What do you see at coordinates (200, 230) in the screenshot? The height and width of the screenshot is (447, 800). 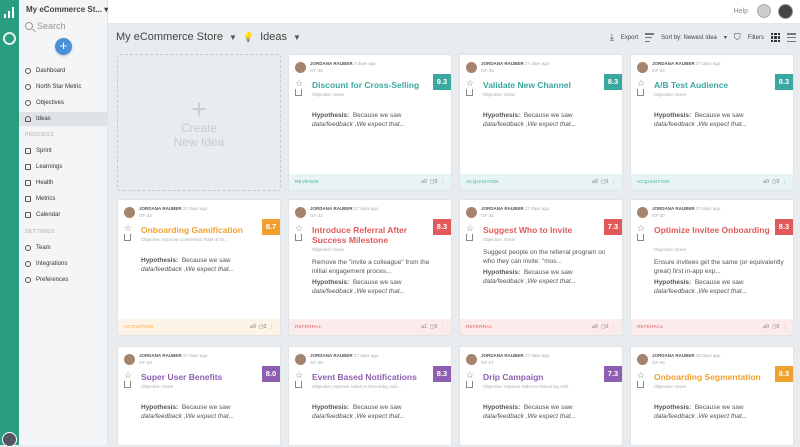 I see `card-title: Onboarding Gamification` at bounding box center [200, 230].